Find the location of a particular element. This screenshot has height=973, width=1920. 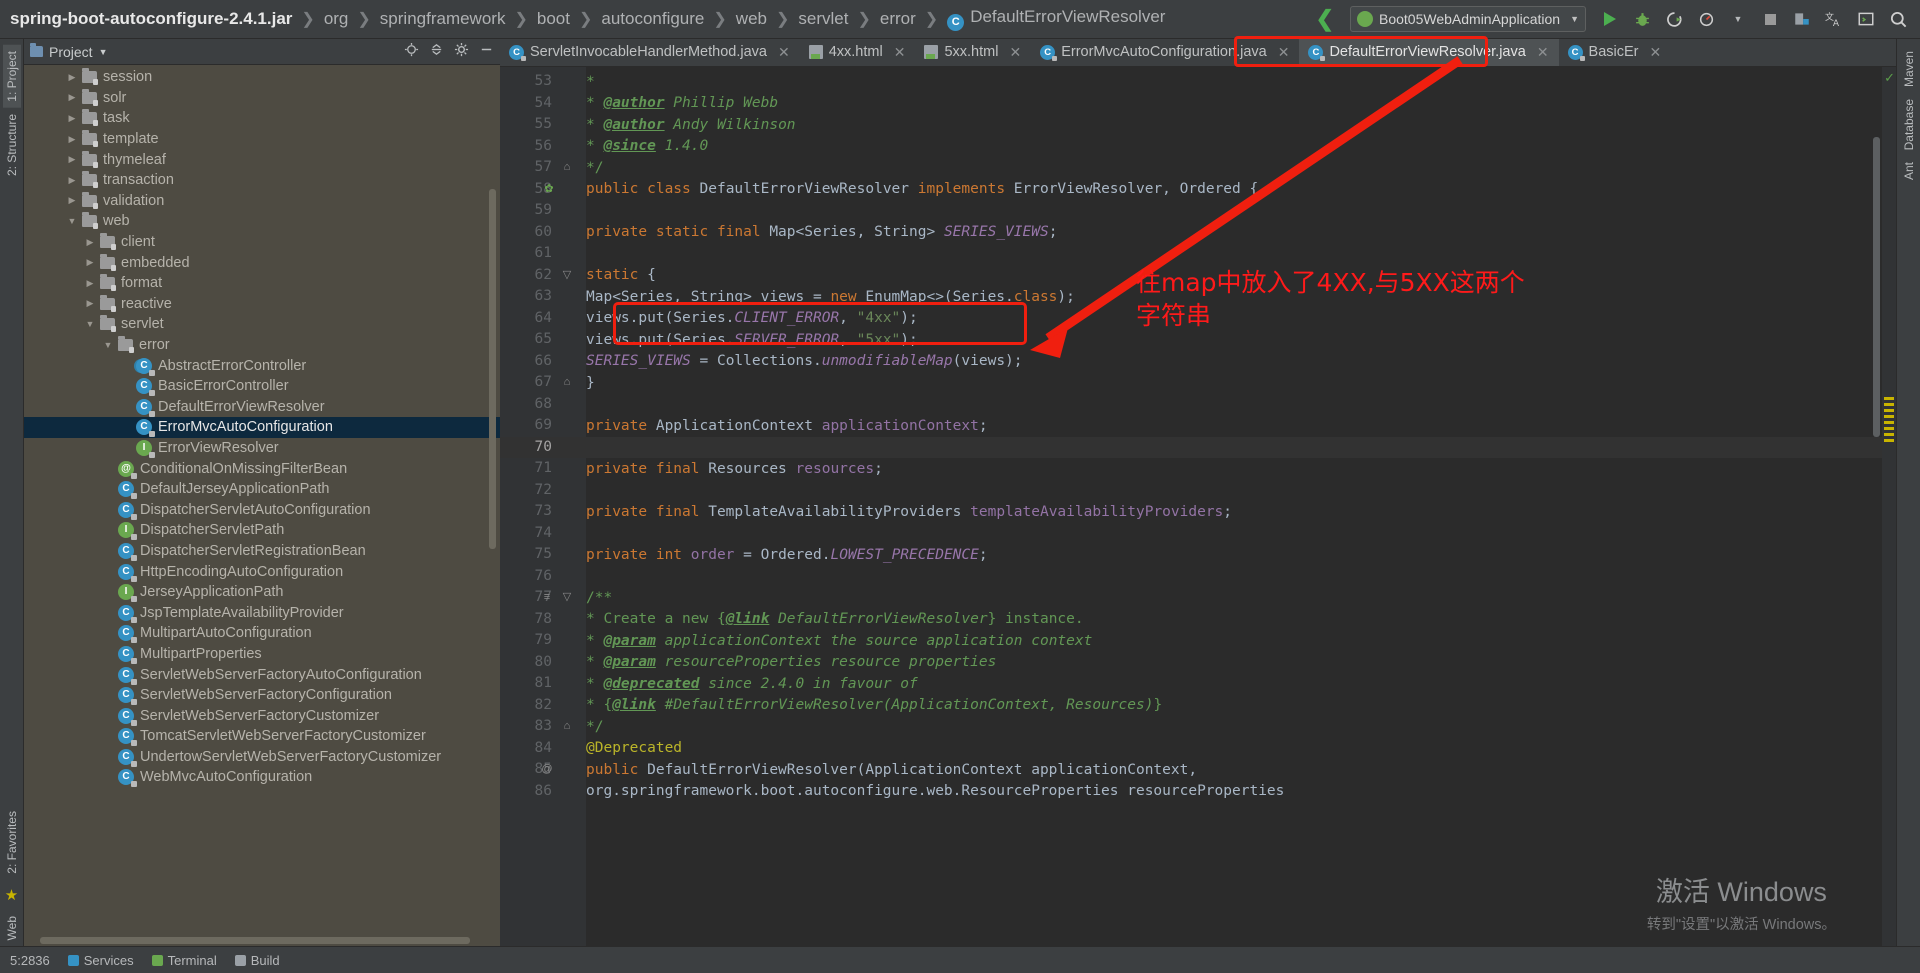

tree-node: C ServletWebServerFactoryConfiguration is located at coordinates (262, 695).